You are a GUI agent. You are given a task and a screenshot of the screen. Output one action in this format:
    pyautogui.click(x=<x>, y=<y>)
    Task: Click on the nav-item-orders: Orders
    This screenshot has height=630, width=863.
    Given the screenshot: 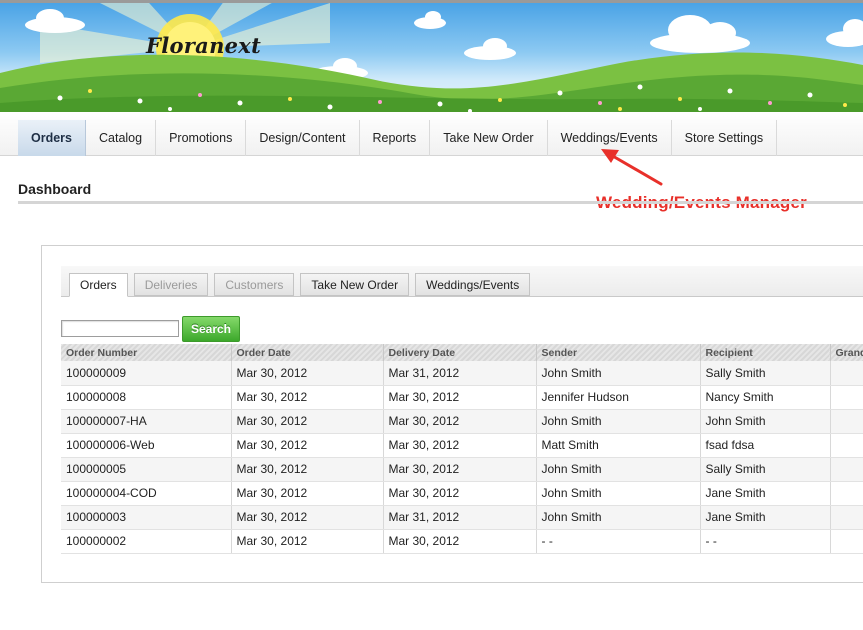 What is the action you would take?
    pyautogui.click(x=52, y=138)
    